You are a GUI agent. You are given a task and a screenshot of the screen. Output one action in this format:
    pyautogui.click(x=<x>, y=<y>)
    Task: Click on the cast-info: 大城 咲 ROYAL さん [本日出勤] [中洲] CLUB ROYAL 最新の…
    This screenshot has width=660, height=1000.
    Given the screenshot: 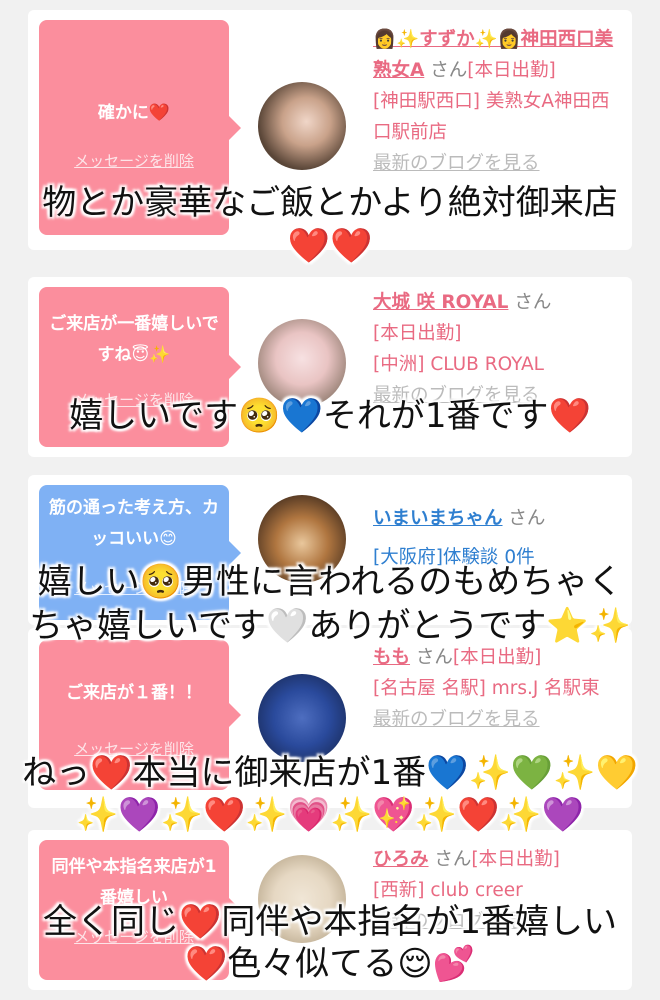 What is the action you would take?
    pyautogui.click(x=498, y=349)
    